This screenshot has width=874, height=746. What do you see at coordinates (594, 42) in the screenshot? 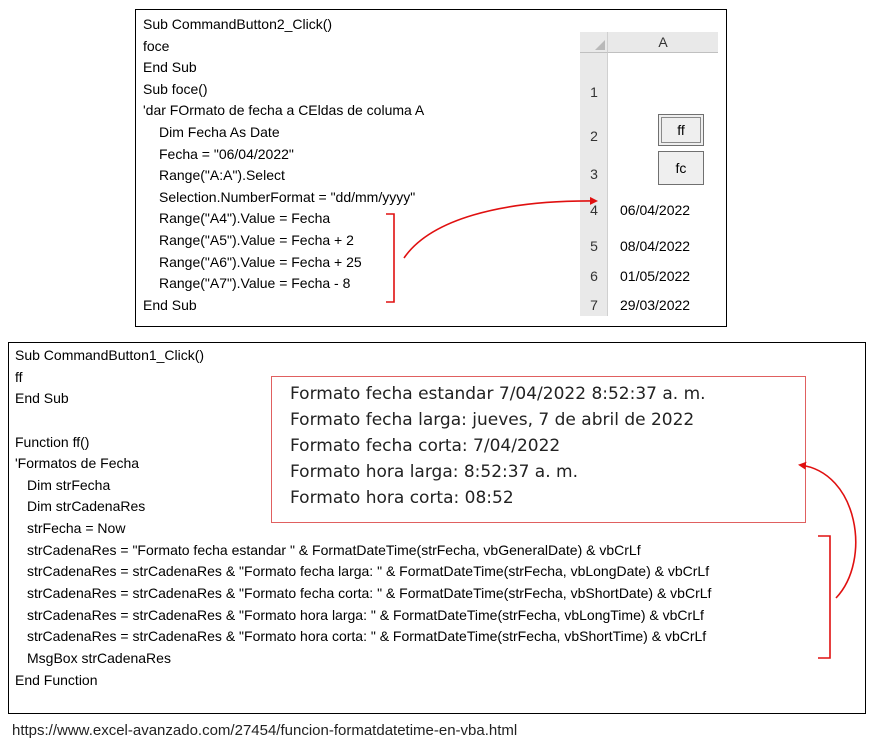
I see `select-all-corner` at bounding box center [594, 42].